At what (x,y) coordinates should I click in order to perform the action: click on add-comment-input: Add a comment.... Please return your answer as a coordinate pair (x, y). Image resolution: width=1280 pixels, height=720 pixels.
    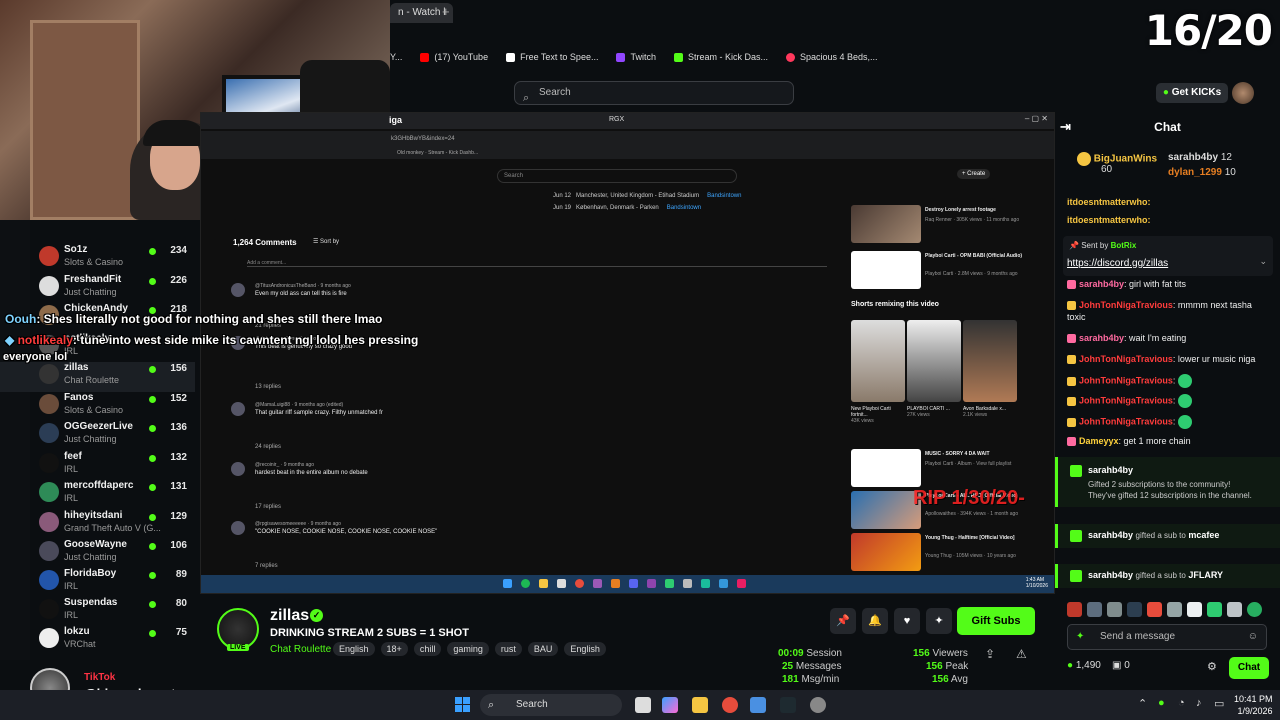
    Looking at the image, I should click on (537, 263).